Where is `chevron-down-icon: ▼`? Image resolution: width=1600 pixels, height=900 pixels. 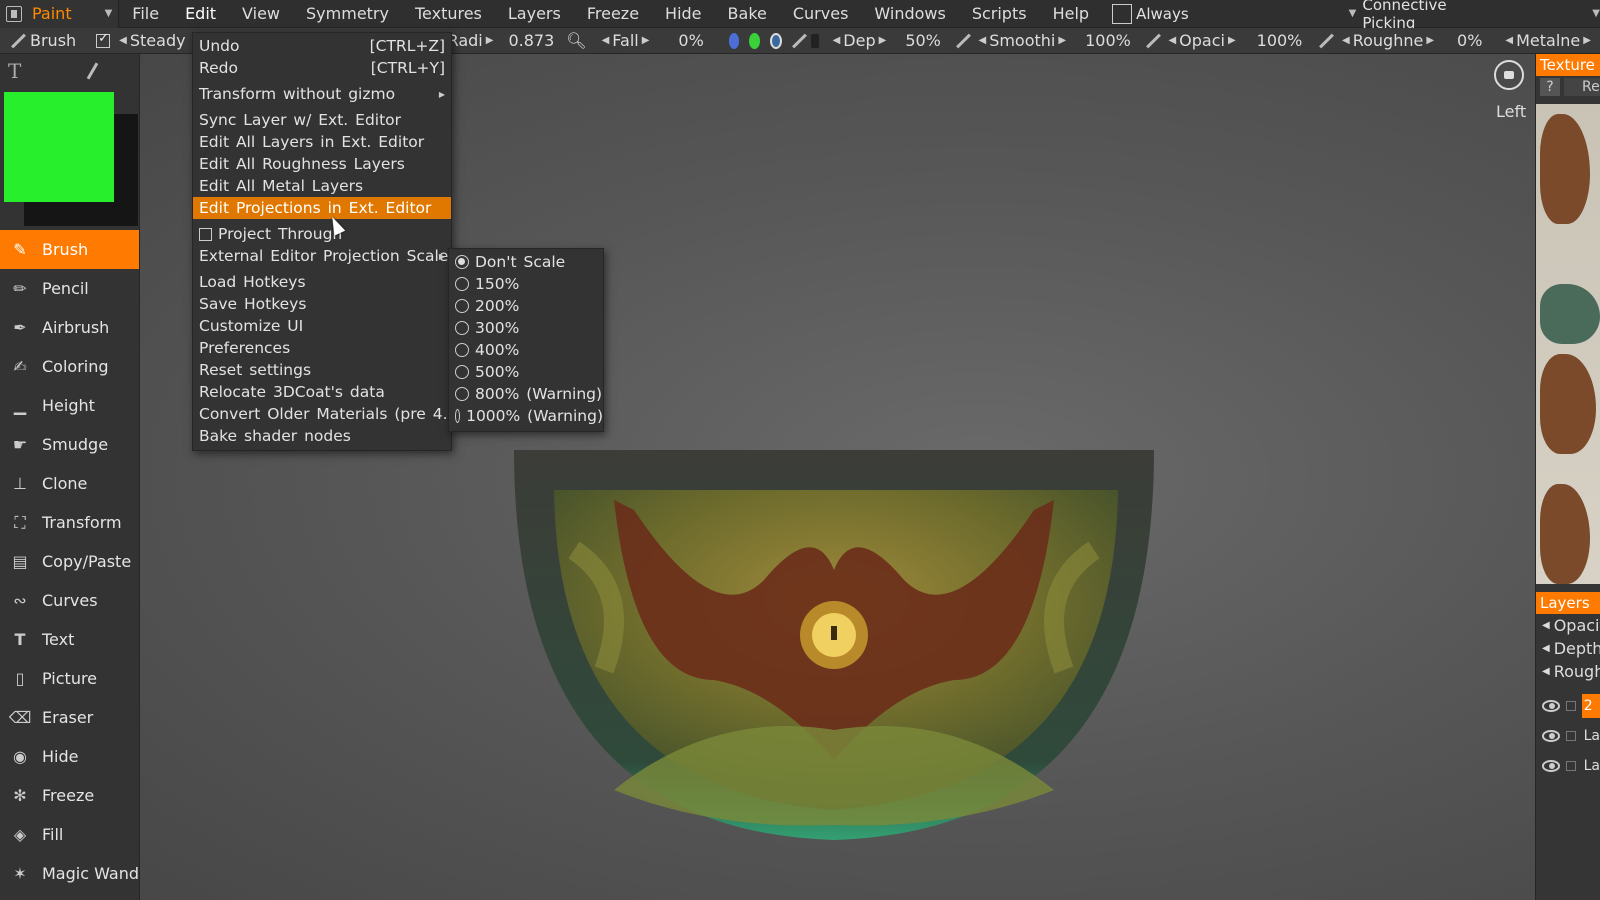
chevron-down-icon: ▼ is located at coordinates (1596, 13).